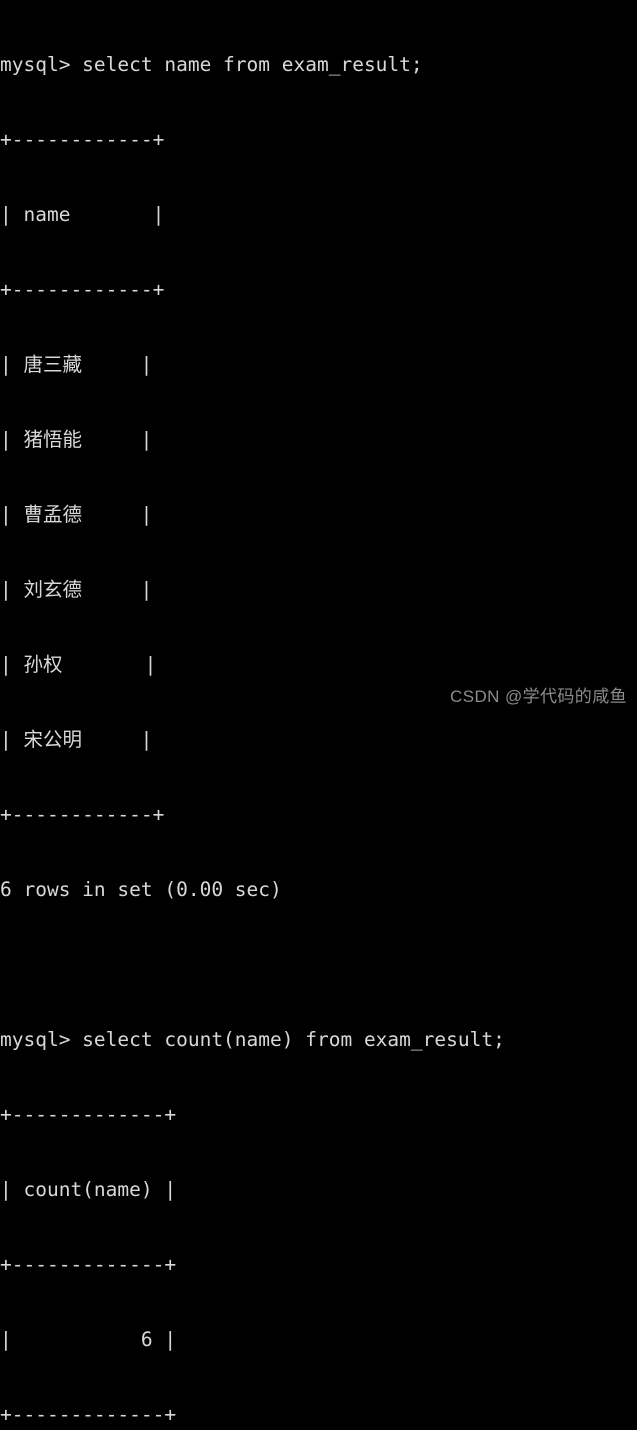 This screenshot has height=1430, width=637. Describe the element at coordinates (538, 696) in the screenshot. I see `csdn-watermark: CSDN @学代码的咸鱼` at that location.